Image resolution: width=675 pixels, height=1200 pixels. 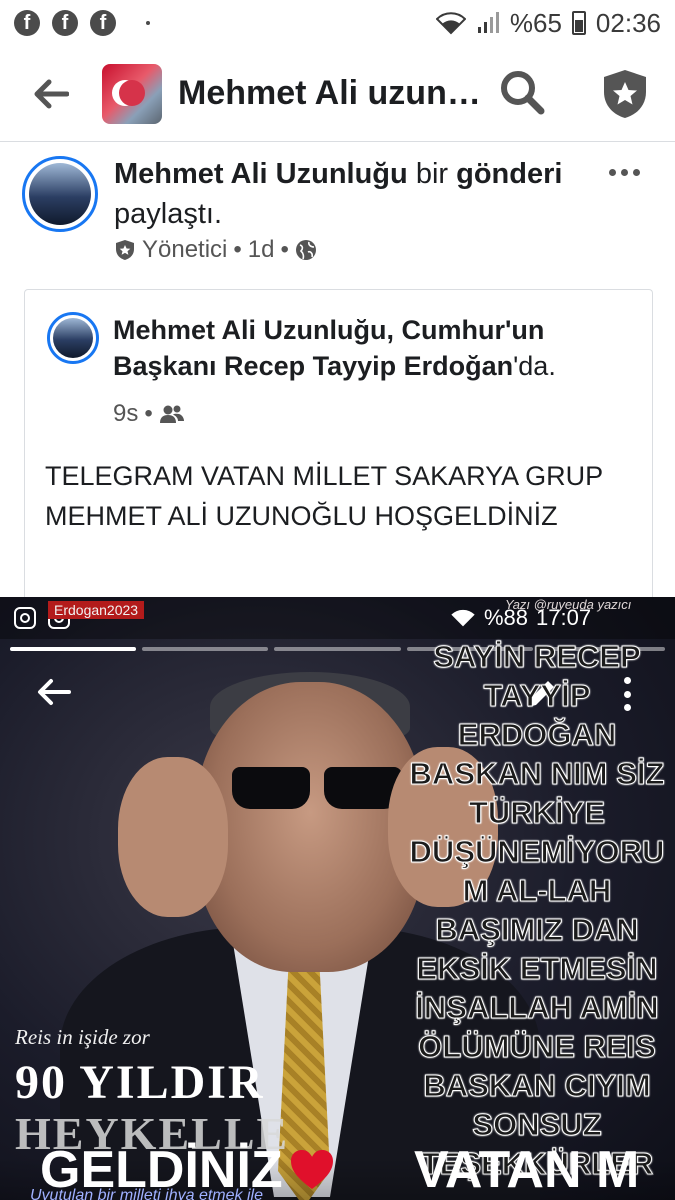 I want to click on more-dots-icon, so click(x=612, y=172).